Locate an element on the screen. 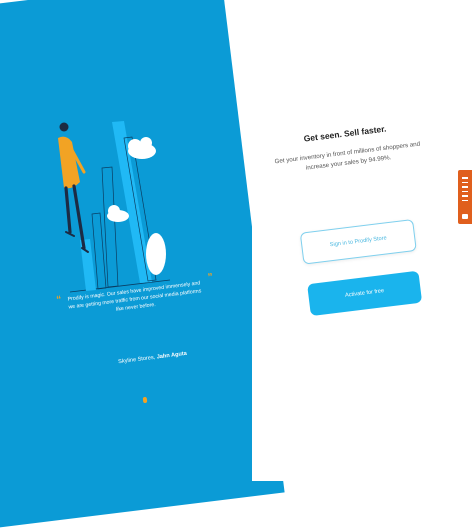  signin-button: Sign in to Prodify Store is located at coordinates (358, 241).